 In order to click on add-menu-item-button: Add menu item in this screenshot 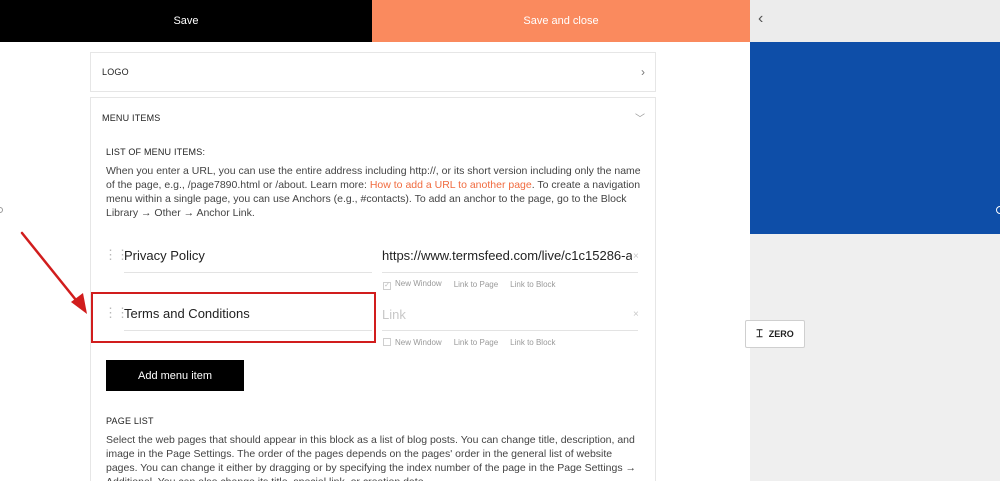, I will do `click(175, 375)`.